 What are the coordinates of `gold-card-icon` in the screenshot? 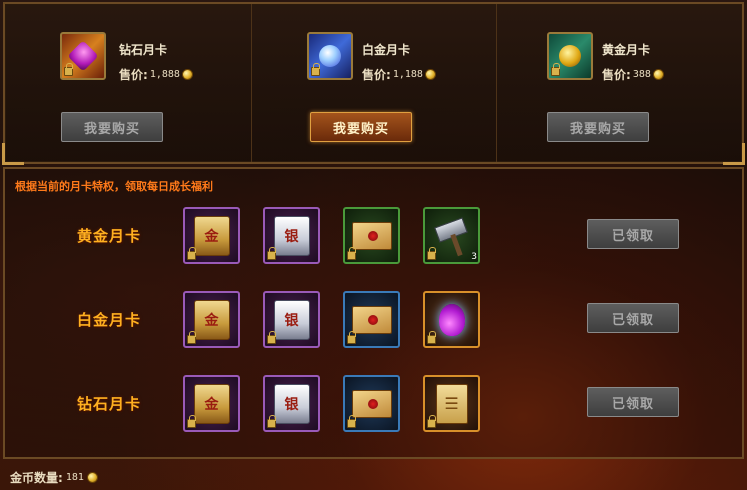 It's located at (570, 56).